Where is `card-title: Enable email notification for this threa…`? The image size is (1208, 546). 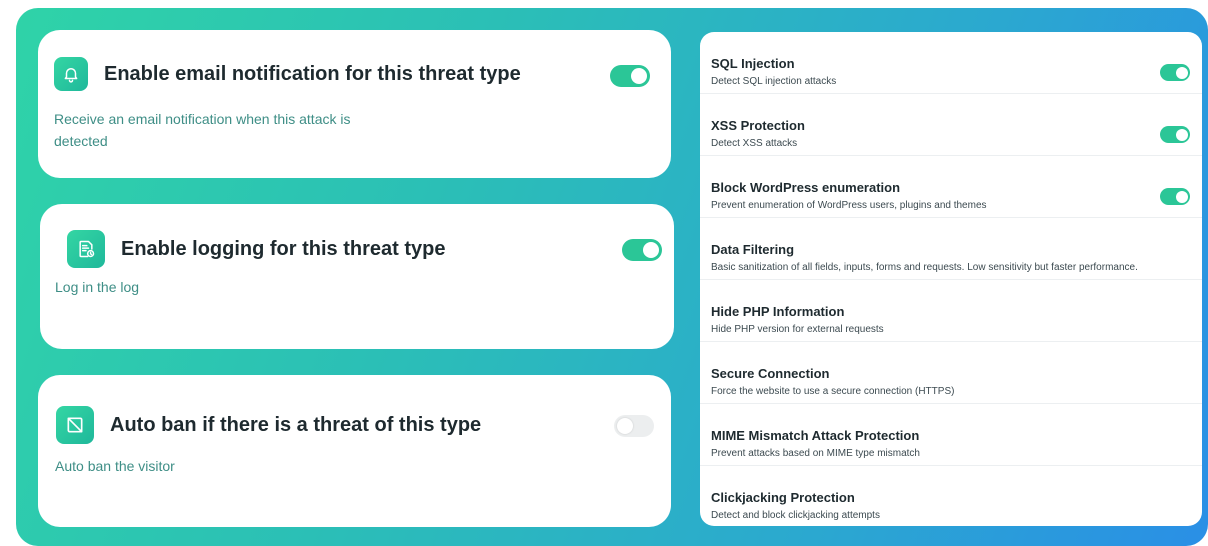
card-title: Enable email notification for this threa… is located at coordinates (312, 73).